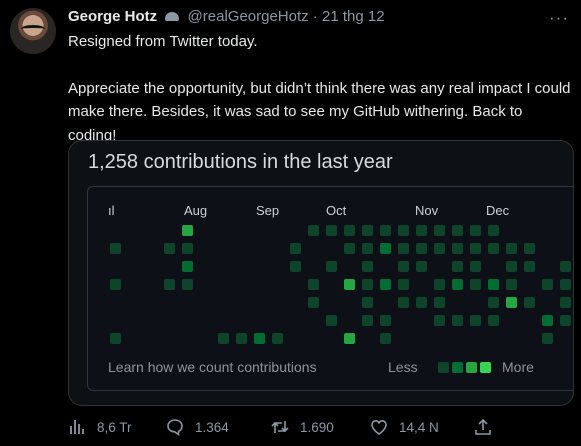 The width and height of the screenshot is (581, 446). Describe the element at coordinates (212, 427) in the screenshot. I see `reply-count: 1.364` at that location.